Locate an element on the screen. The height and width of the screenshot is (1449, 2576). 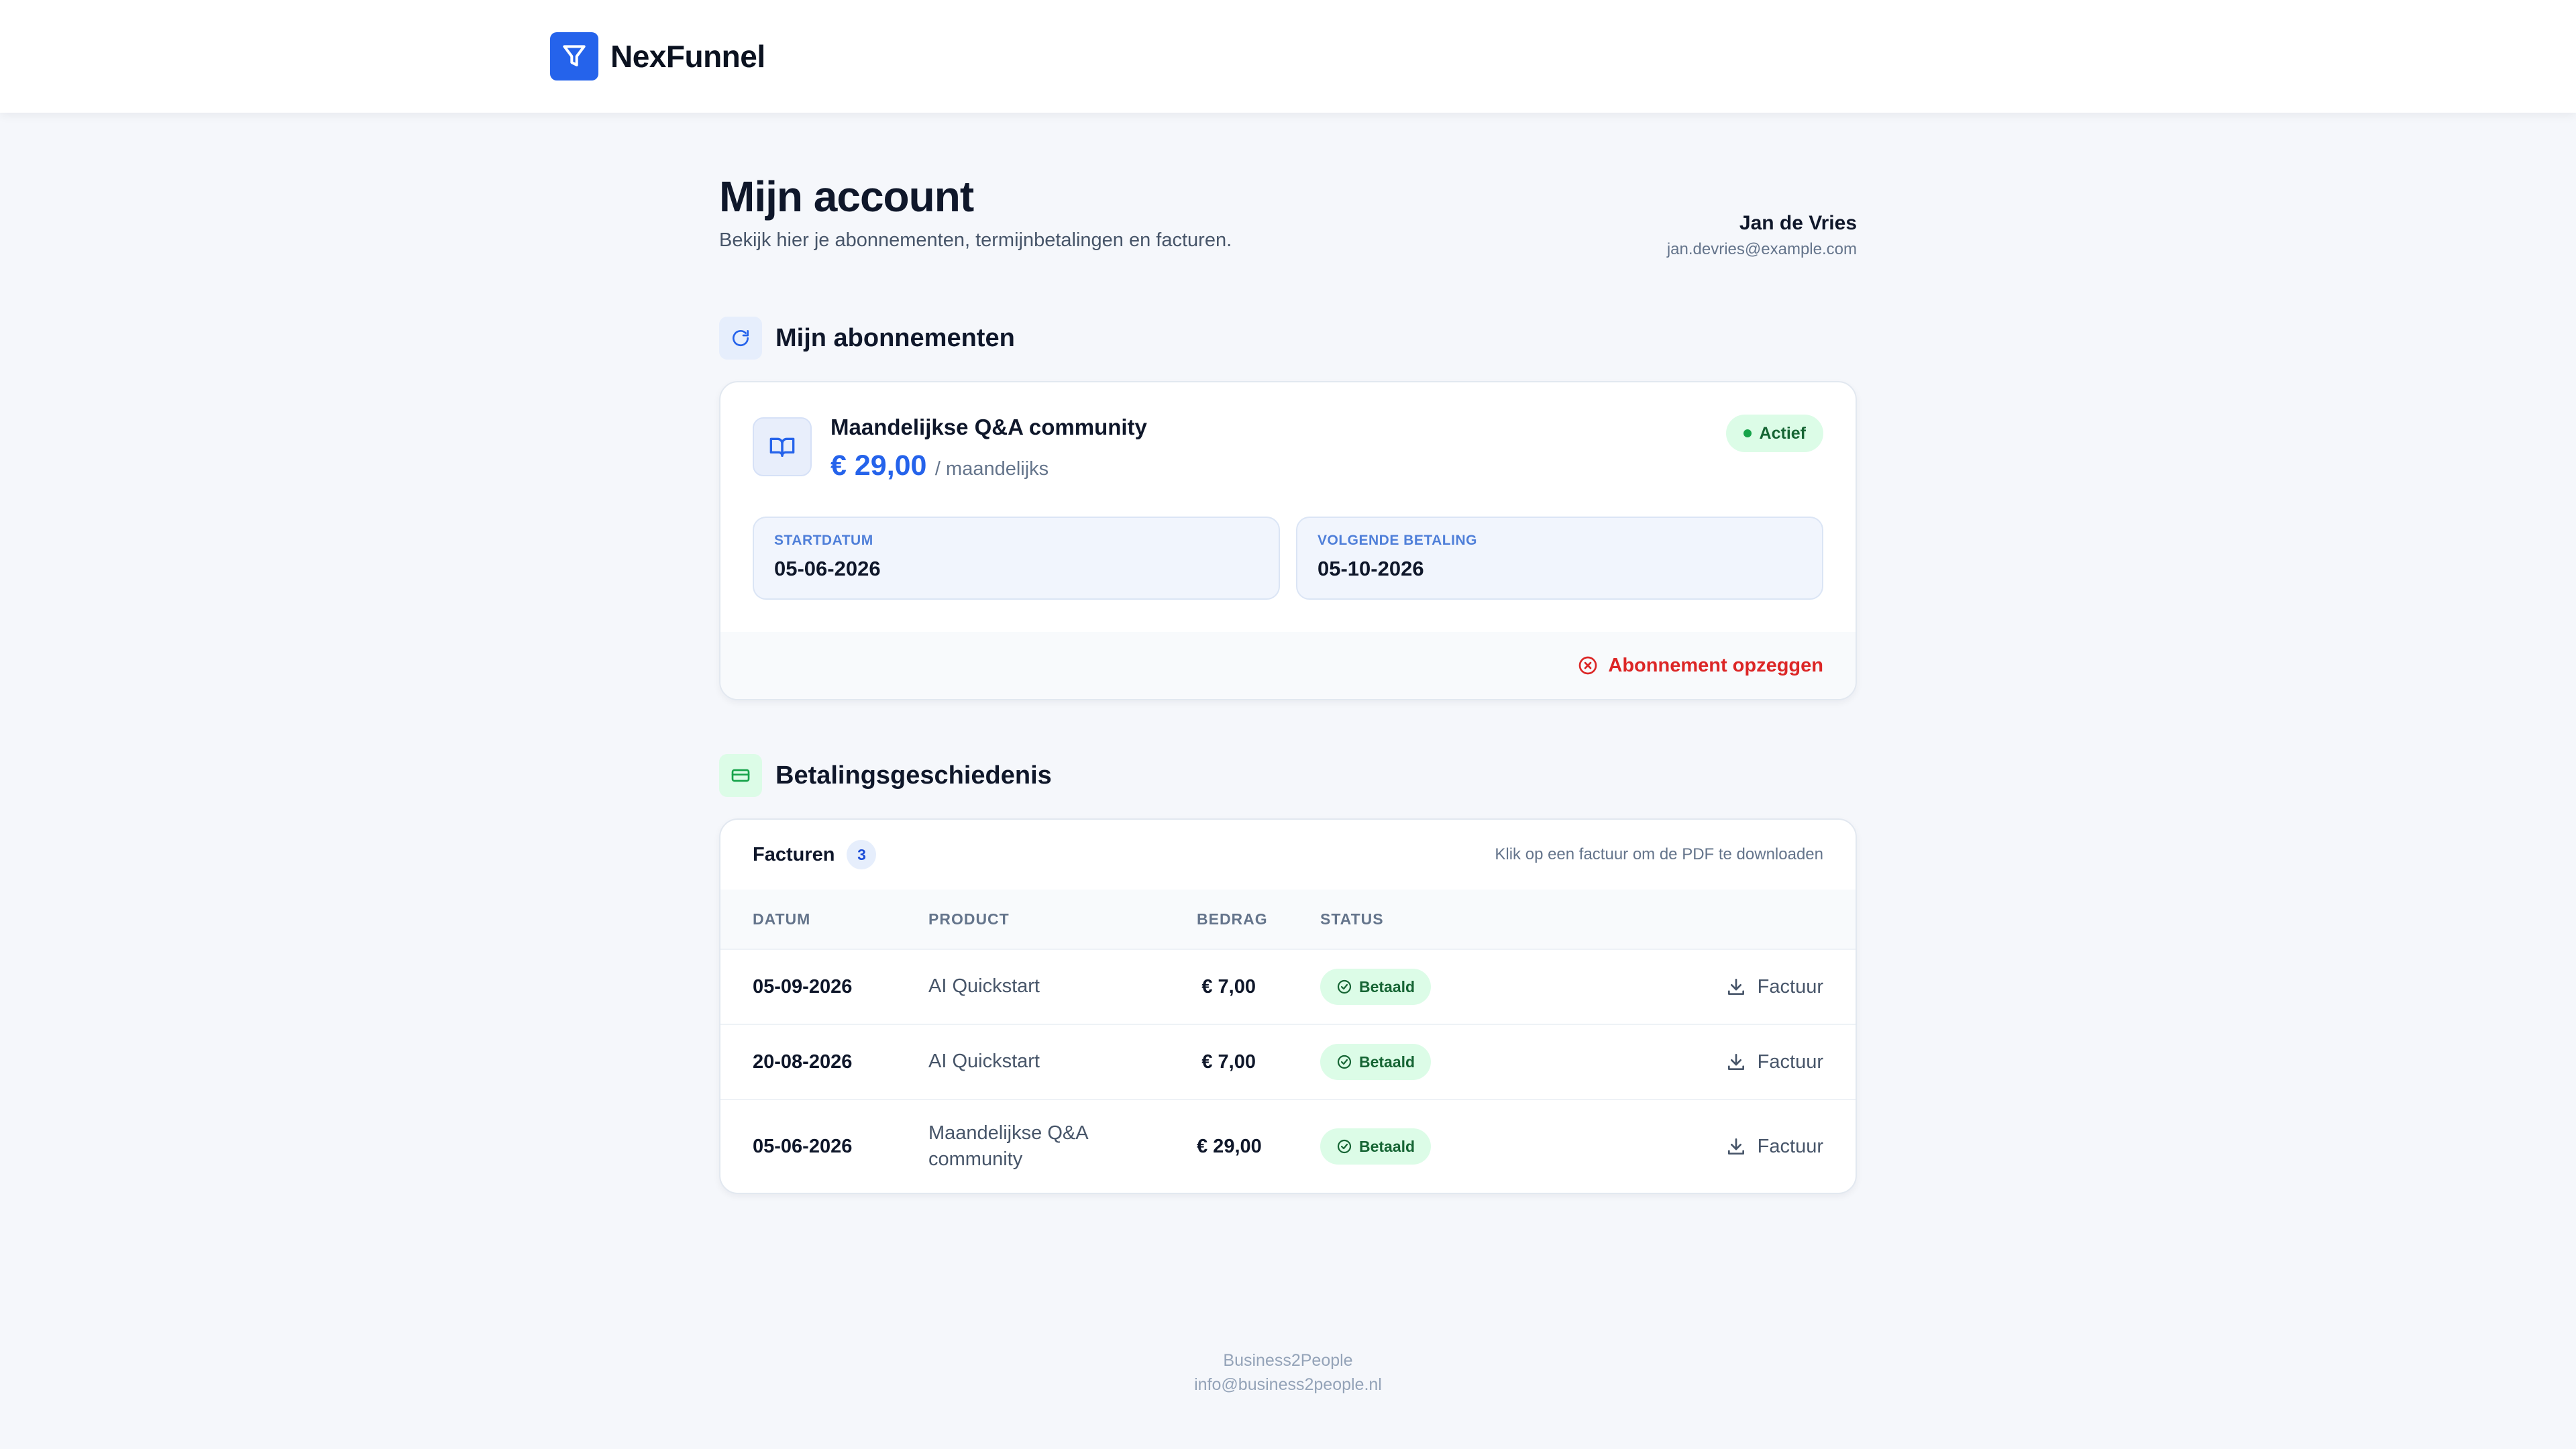
table-header: DATUM PRODUCT BEDRAG STATUS is located at coordinates (1288, 919).